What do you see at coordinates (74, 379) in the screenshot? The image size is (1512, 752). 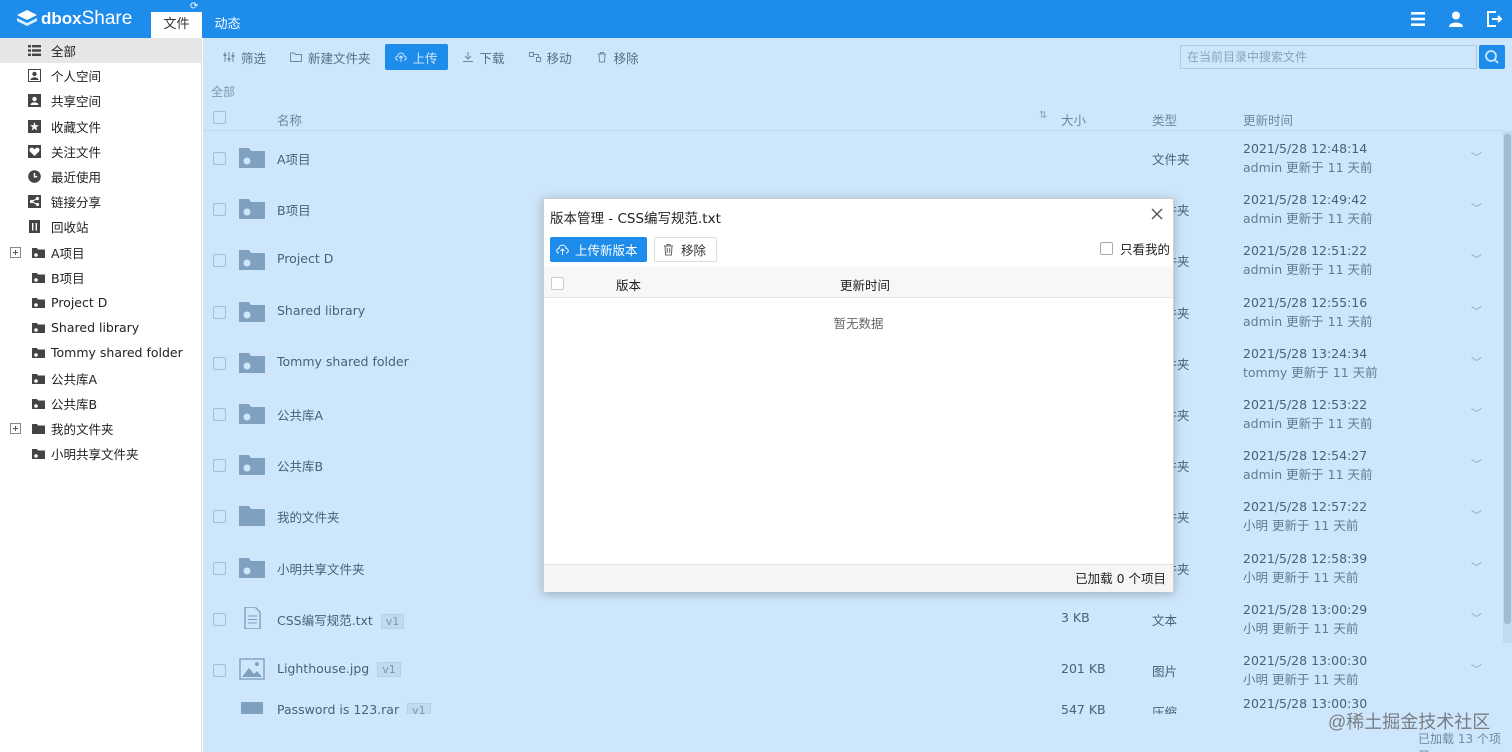 I see `tree-item-label: 公共库A` at bounding box center [74, 379].